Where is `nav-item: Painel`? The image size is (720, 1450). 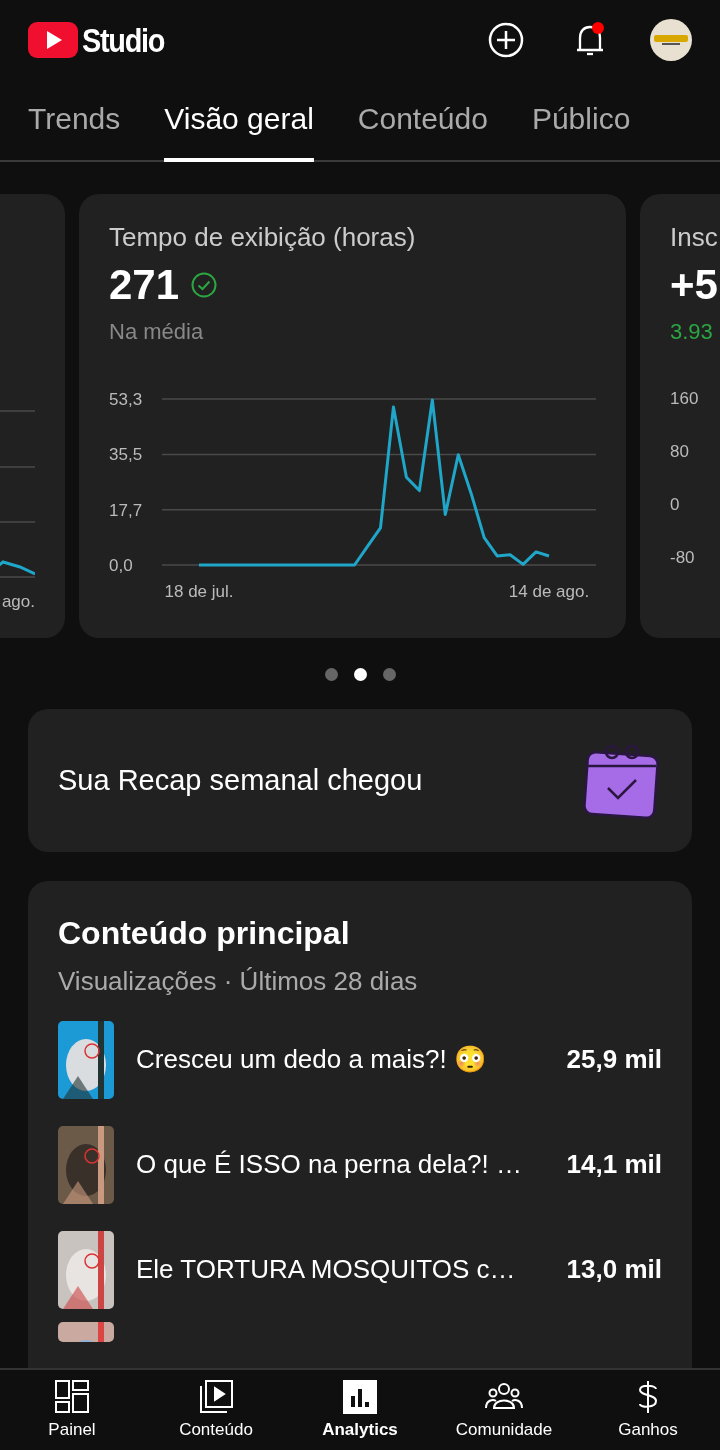
nav-item: Painel is located at coordinates (72, 1410).